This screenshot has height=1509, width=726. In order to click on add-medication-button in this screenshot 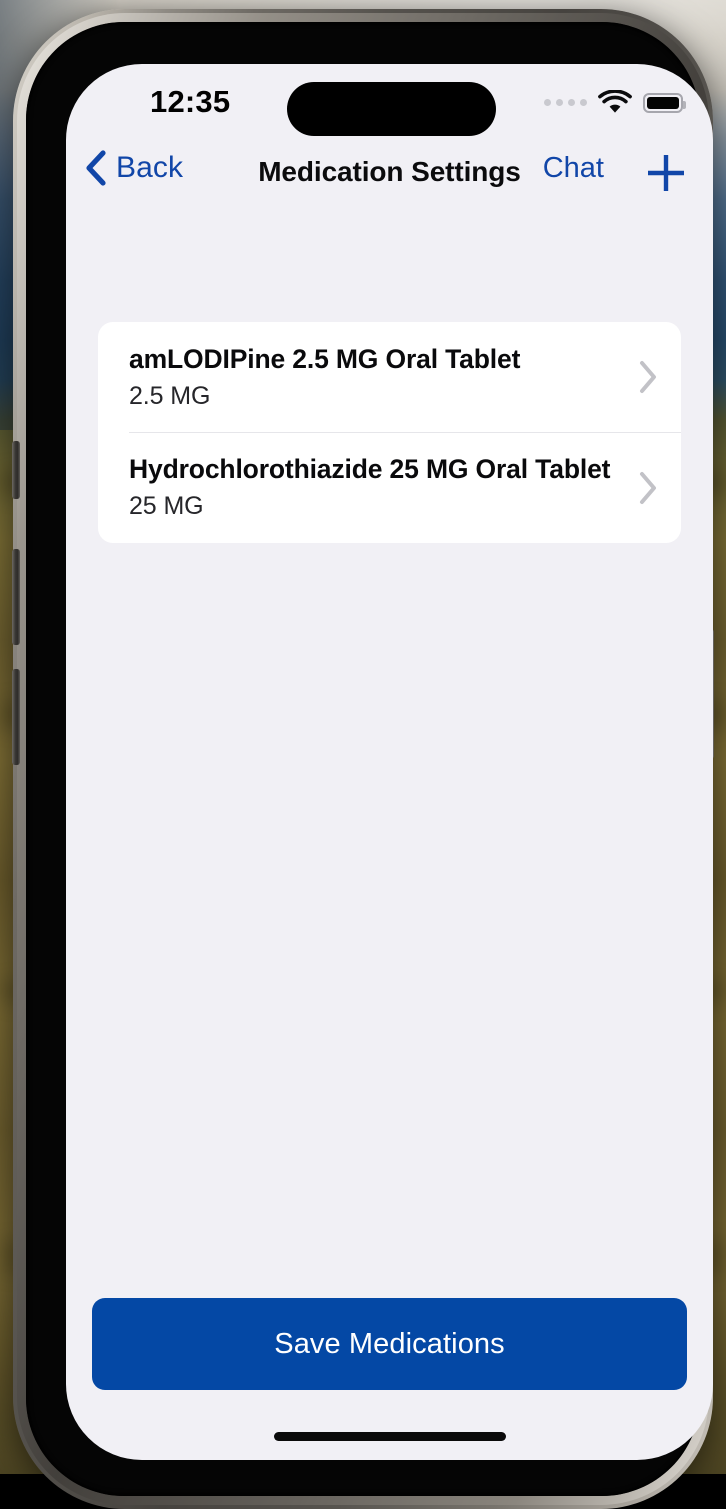, I will do `click(666, 173)`.